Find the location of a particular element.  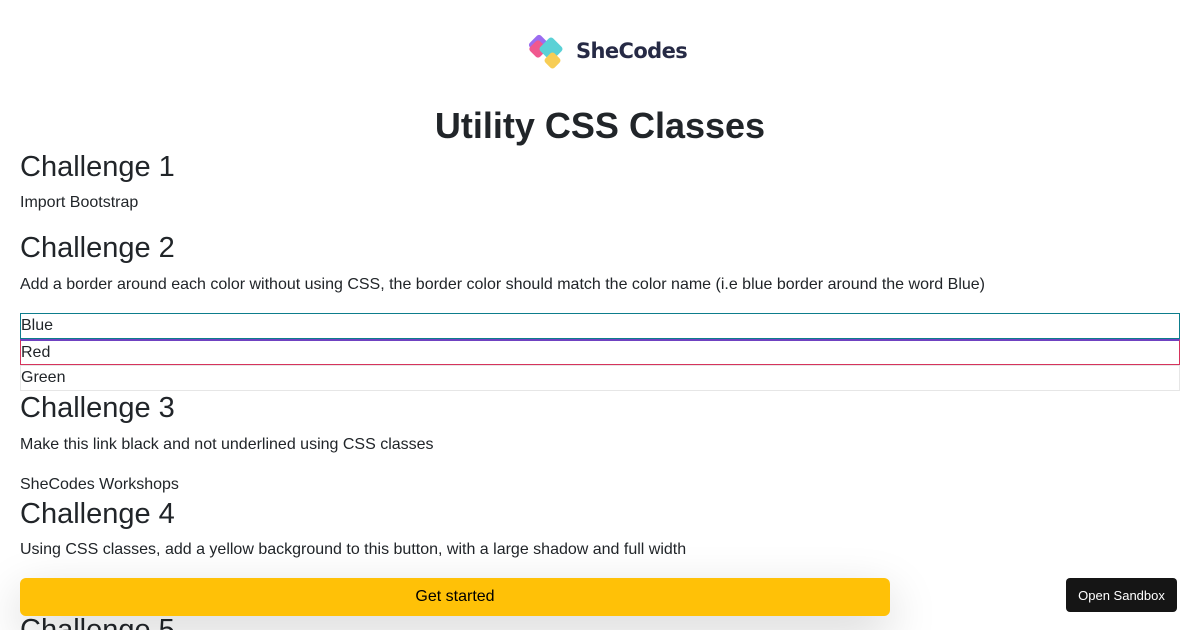

color-label-blue: Blue is located at coordinates (37, 325).